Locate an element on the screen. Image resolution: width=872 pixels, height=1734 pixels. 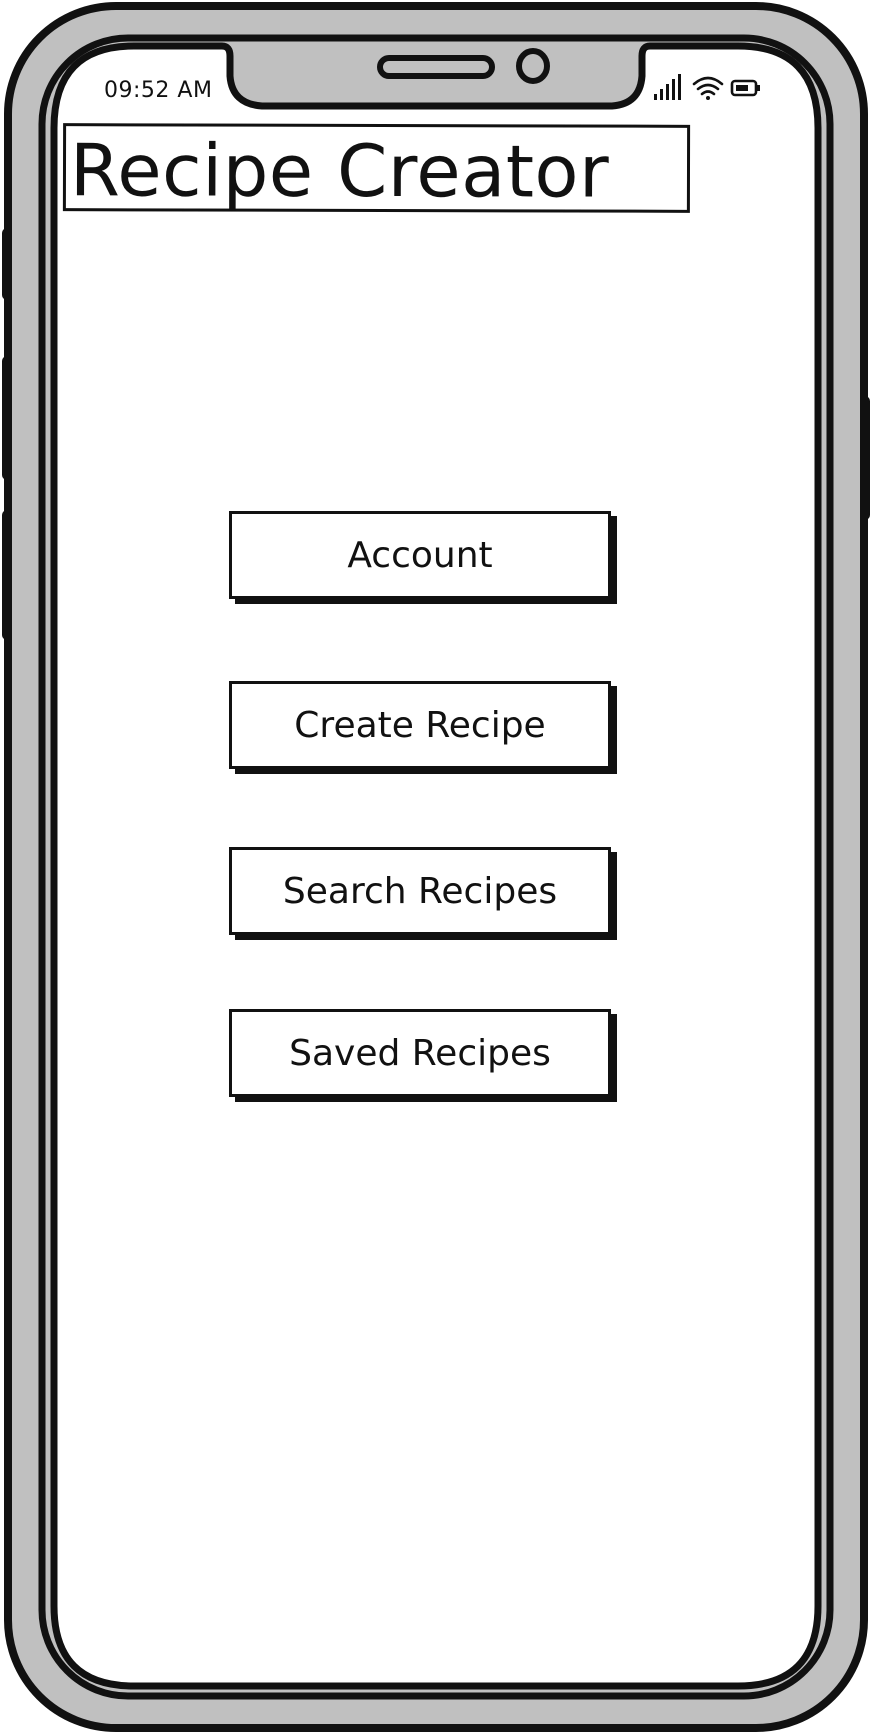
account-button-label: Account is located at coordinates (420, 555).